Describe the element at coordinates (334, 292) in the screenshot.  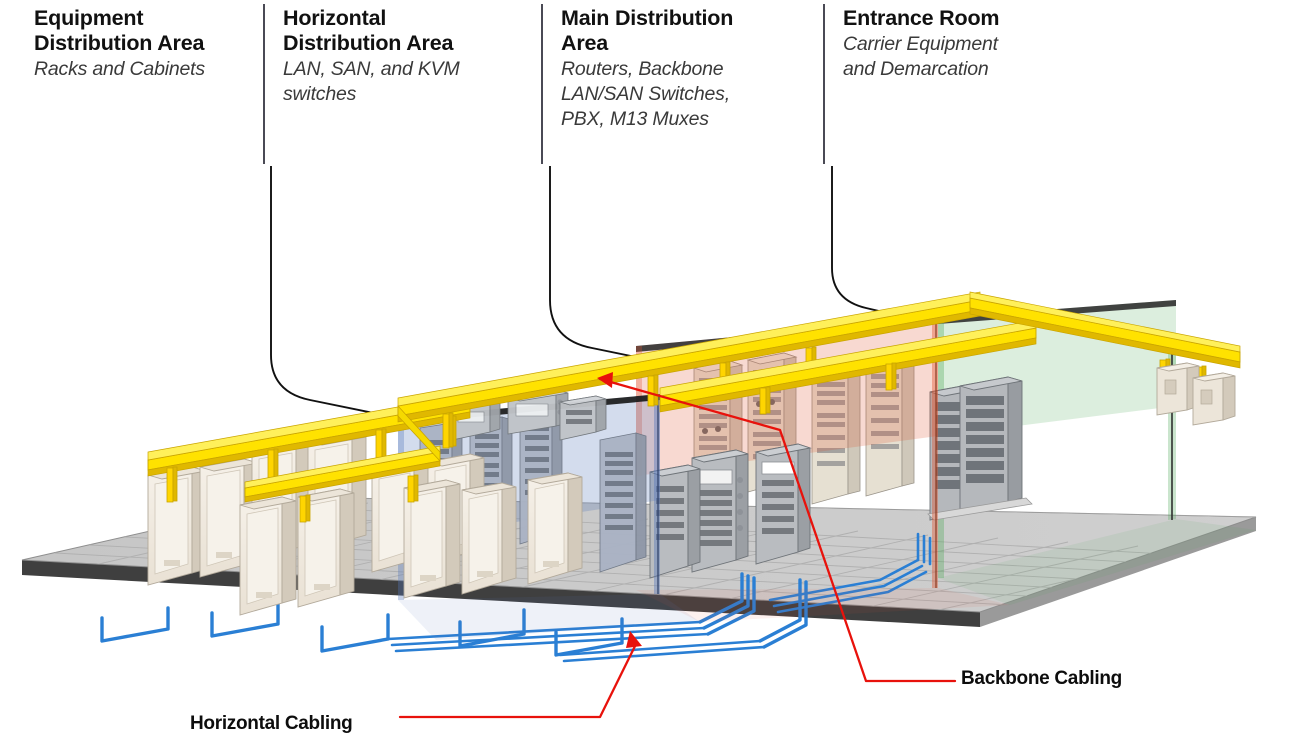
I see `leader-line-eda` at that location.